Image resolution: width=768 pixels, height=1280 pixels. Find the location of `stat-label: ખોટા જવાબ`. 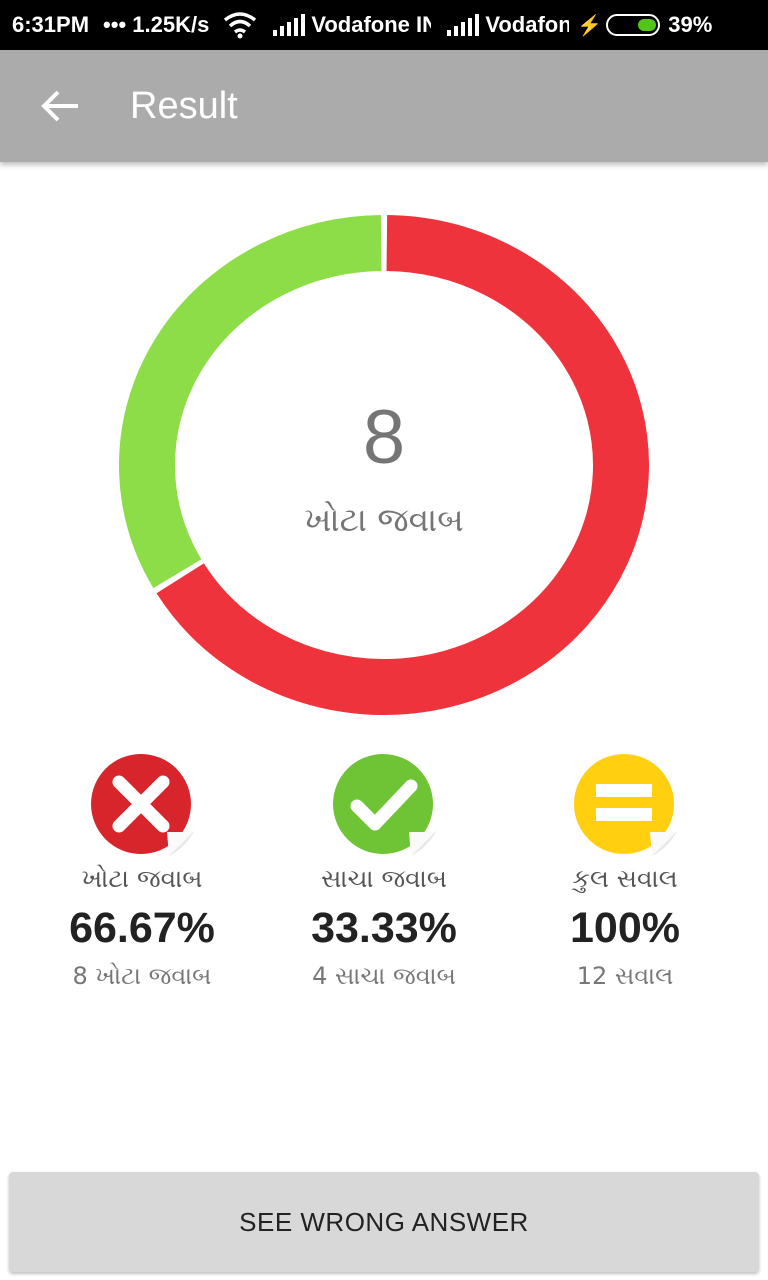

stat-label: ખોટા જવાબ is located at coordinates (142, 878).